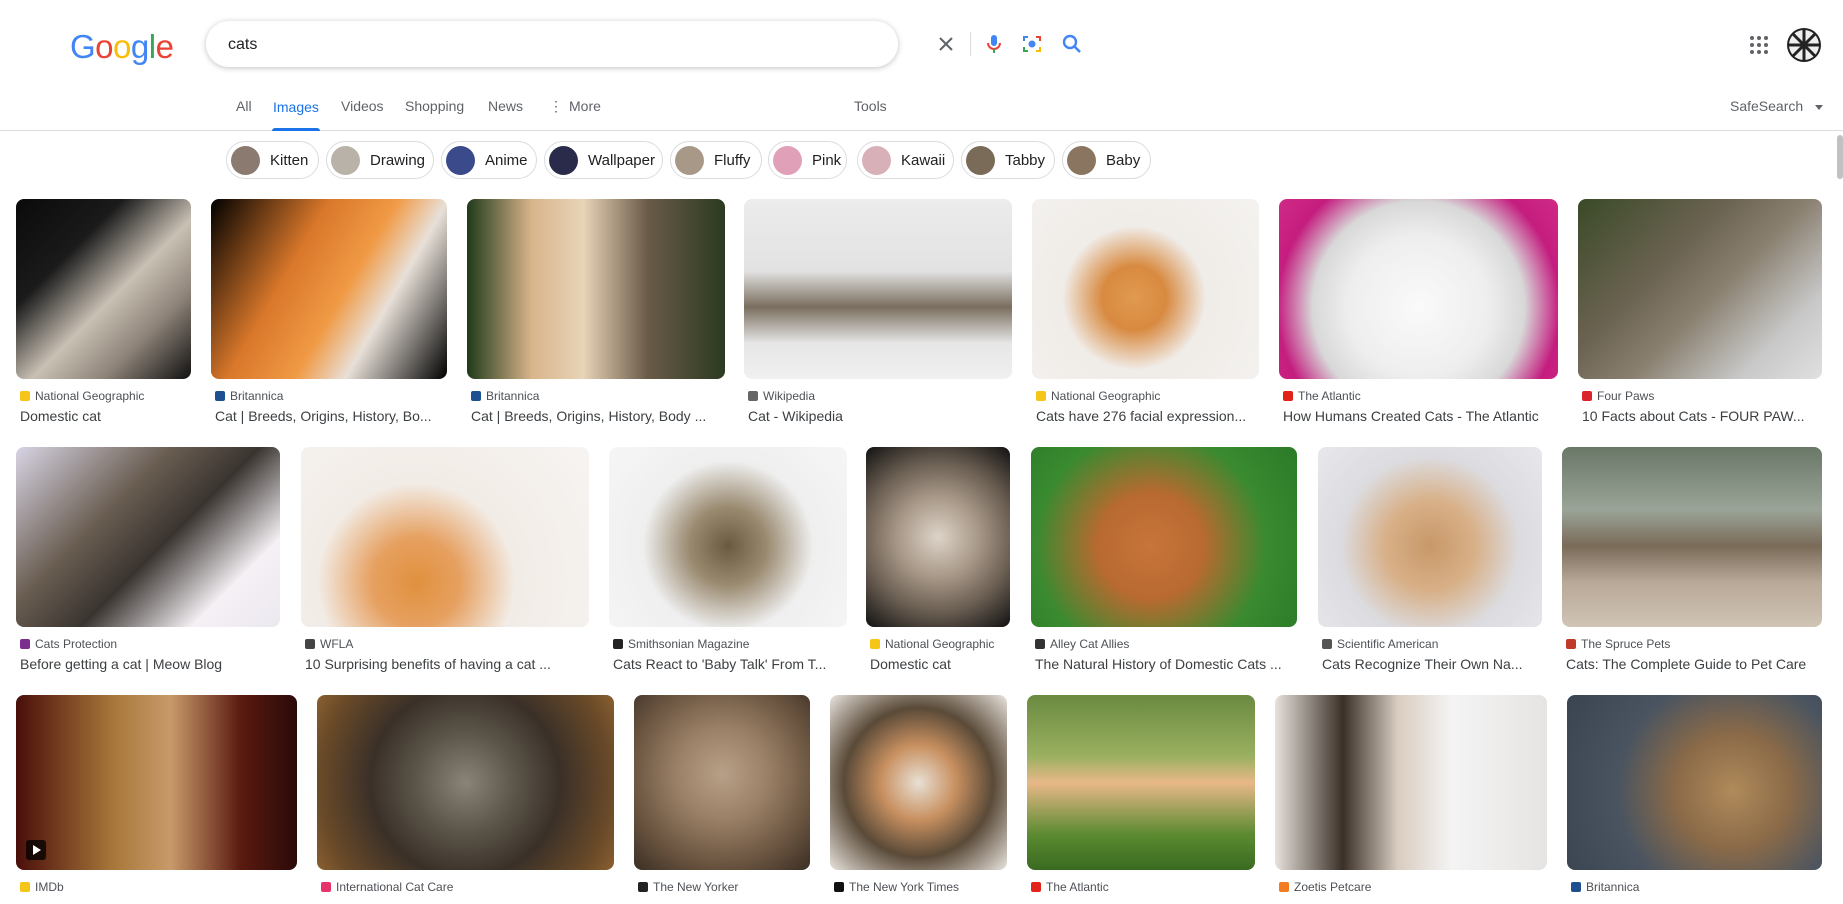 The image size is (1843, 904). I want to click on chip-anime: Anime, so click(489, 160).